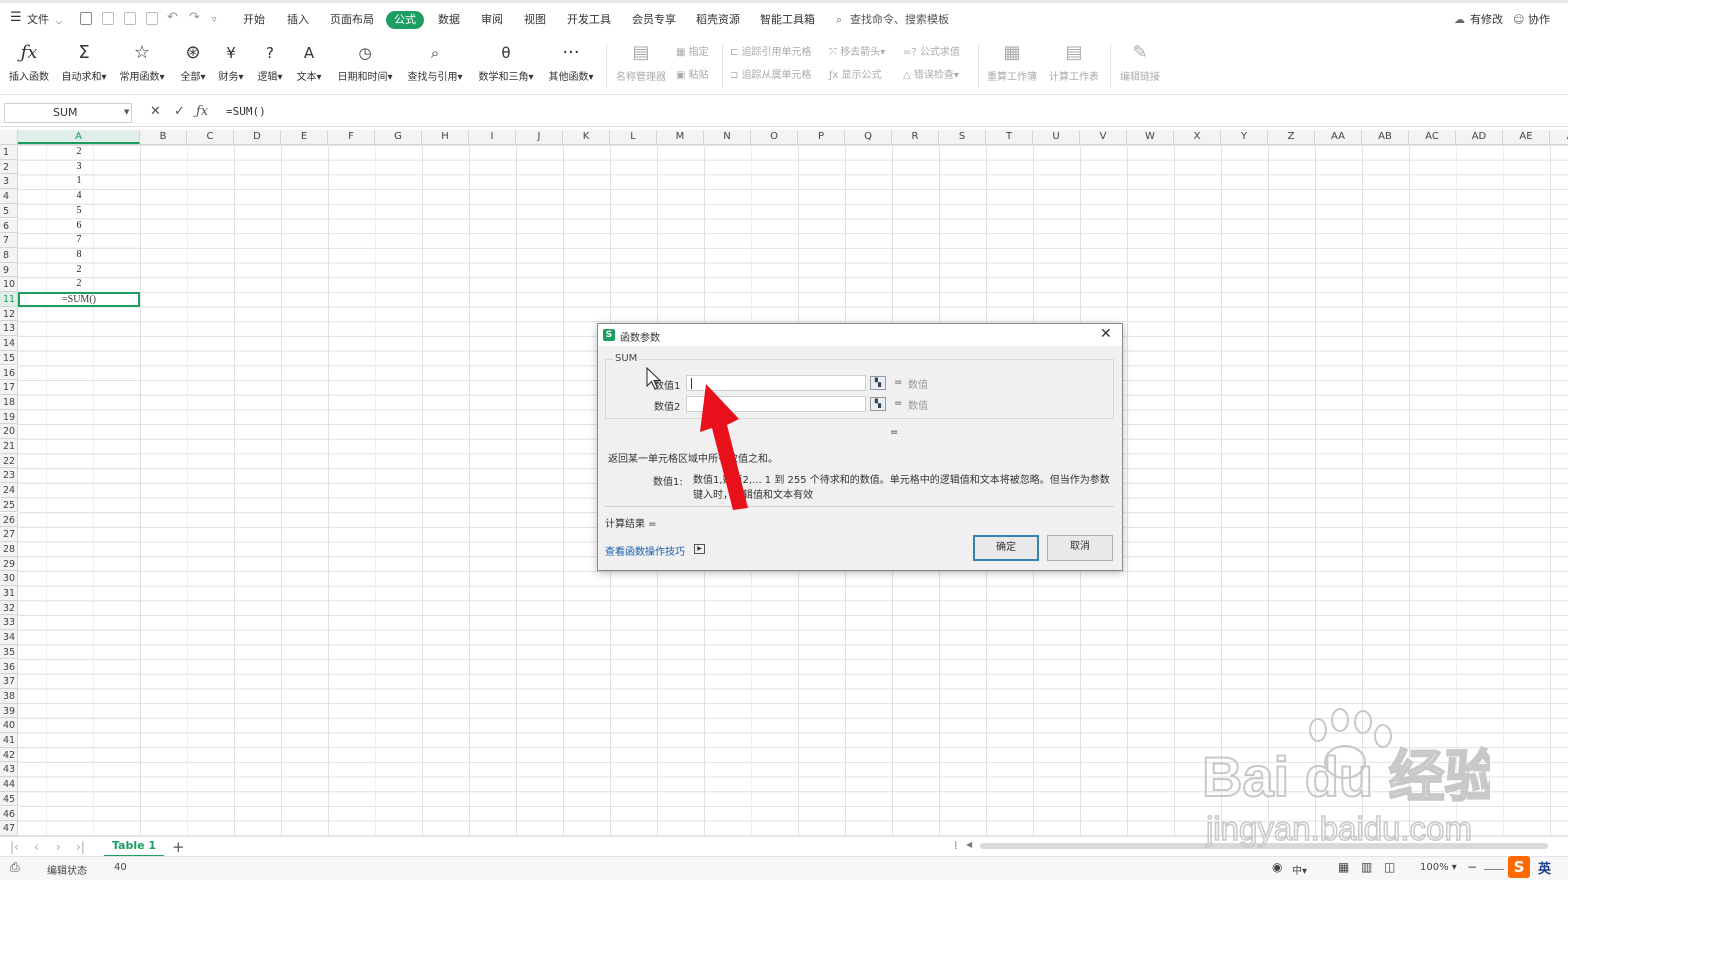 This screenshot has height=966, width=1717. Describe the element at coordinates (680, 137) in the screenshot. I see `column-header-m: M` at that location.